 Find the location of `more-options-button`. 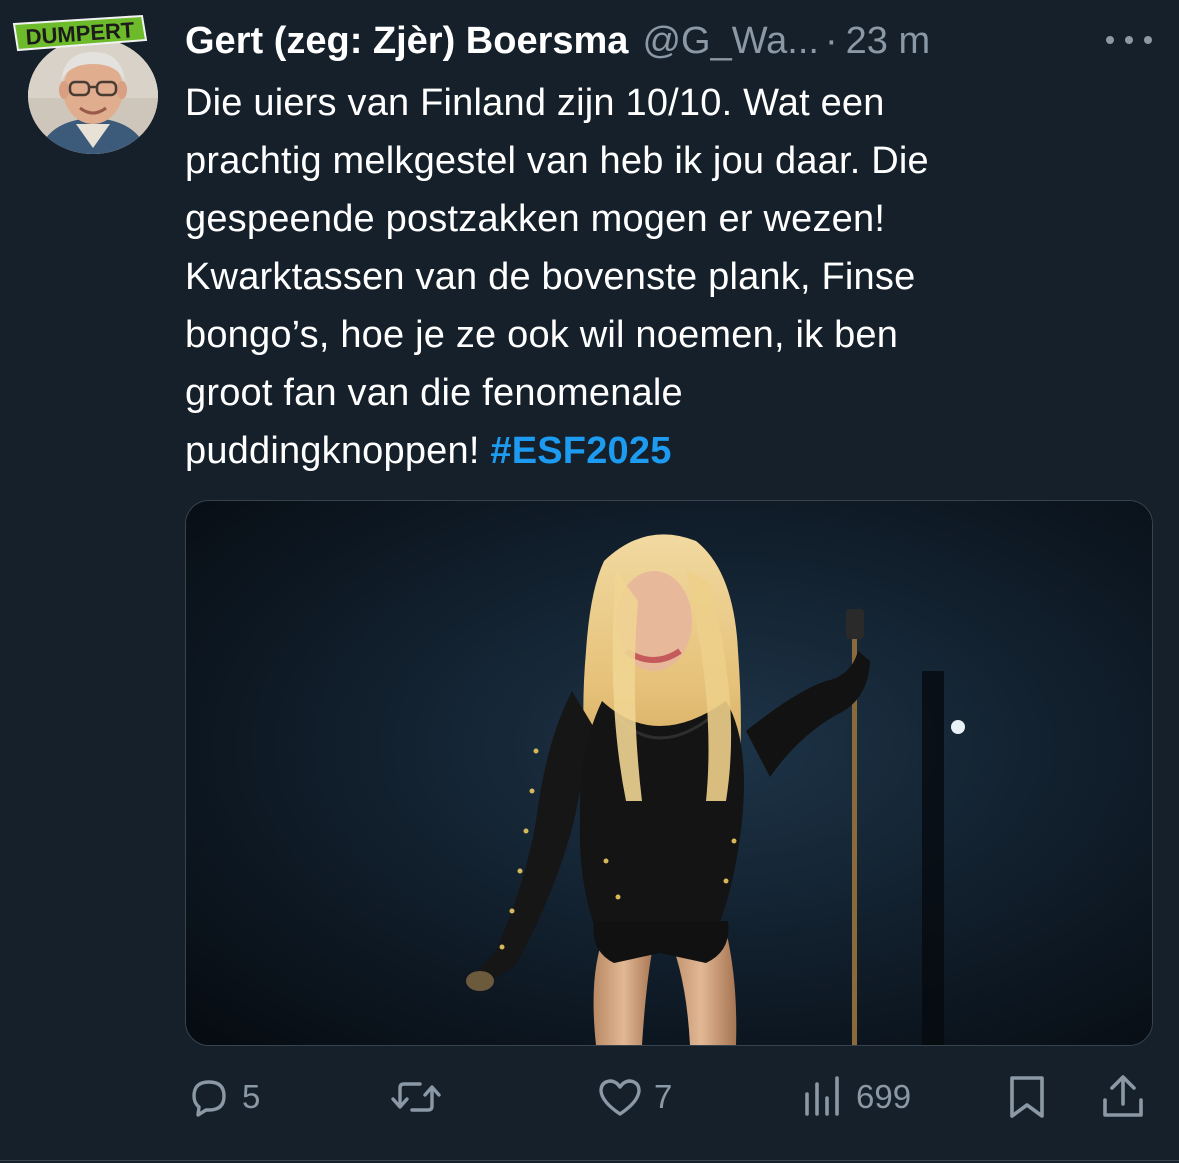

more-options-button is located at coordinates (1130, 40).